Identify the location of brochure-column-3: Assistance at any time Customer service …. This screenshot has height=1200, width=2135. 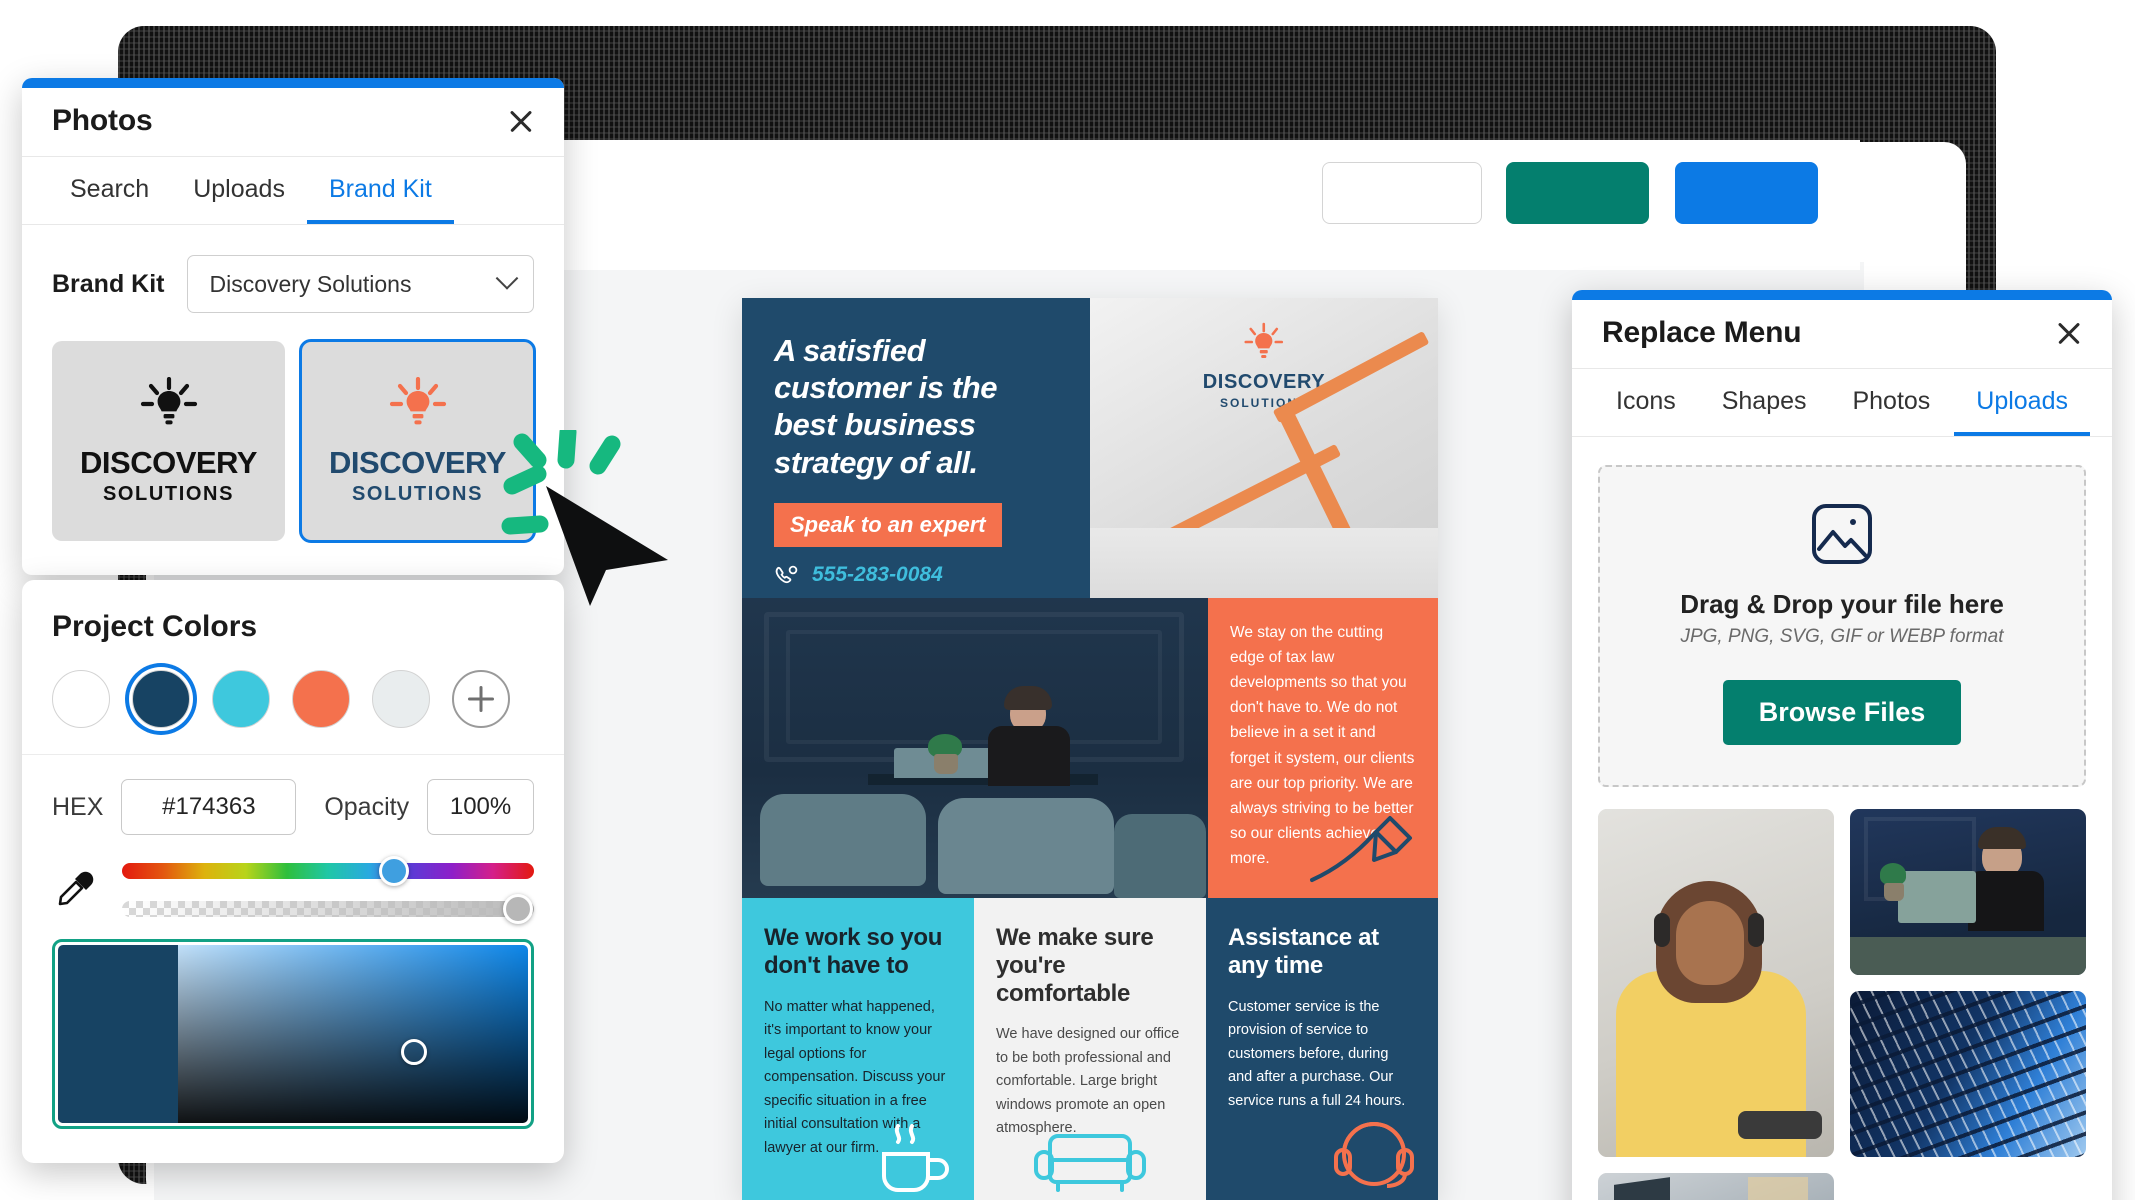
(1322, 1049).